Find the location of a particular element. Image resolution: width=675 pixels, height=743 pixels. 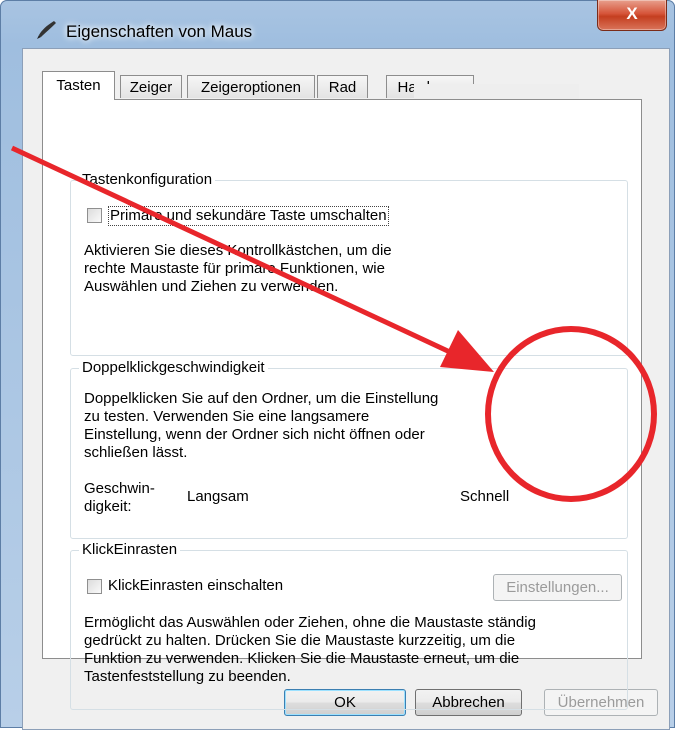

tab-tasten: Tasten is located at coordinates (78, 85).